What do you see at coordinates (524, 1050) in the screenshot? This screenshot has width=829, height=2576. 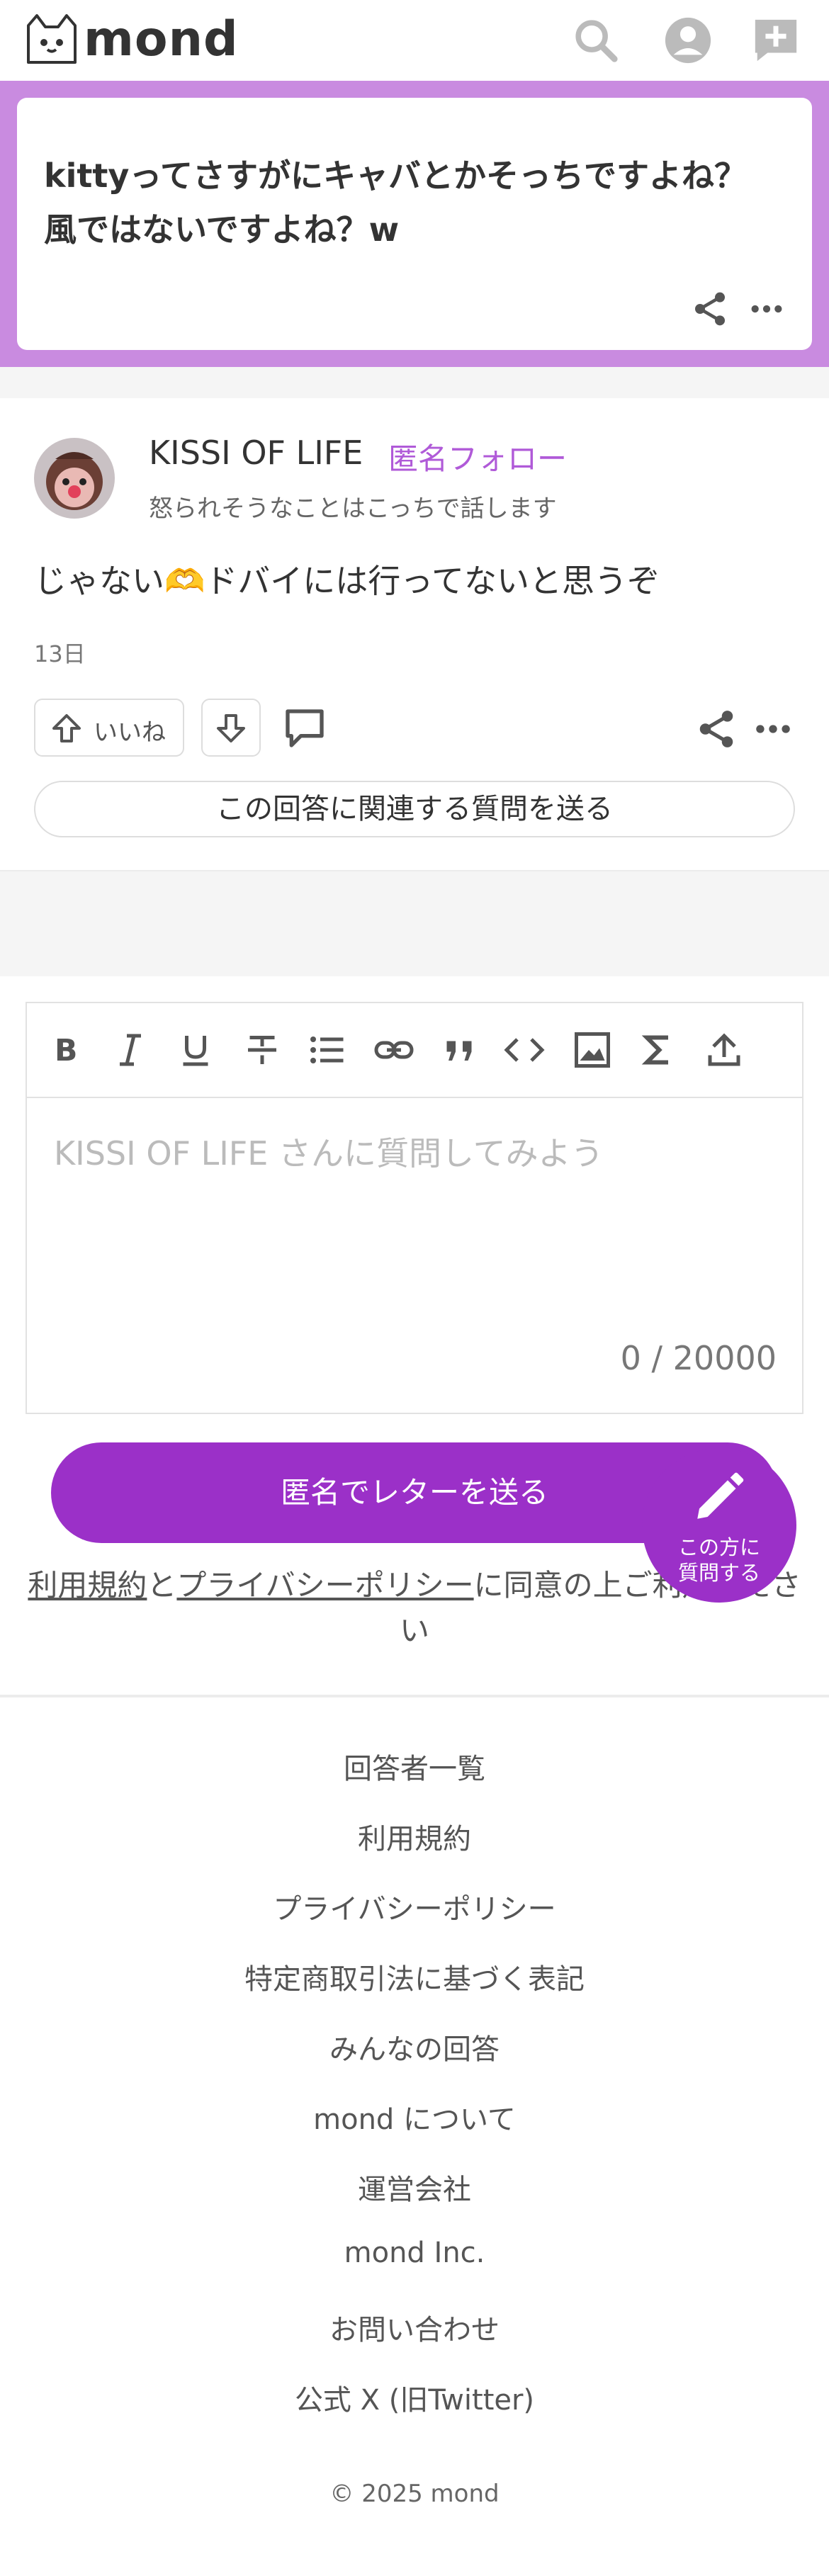 I see `code-icon` at bounding box center [524, 1050].